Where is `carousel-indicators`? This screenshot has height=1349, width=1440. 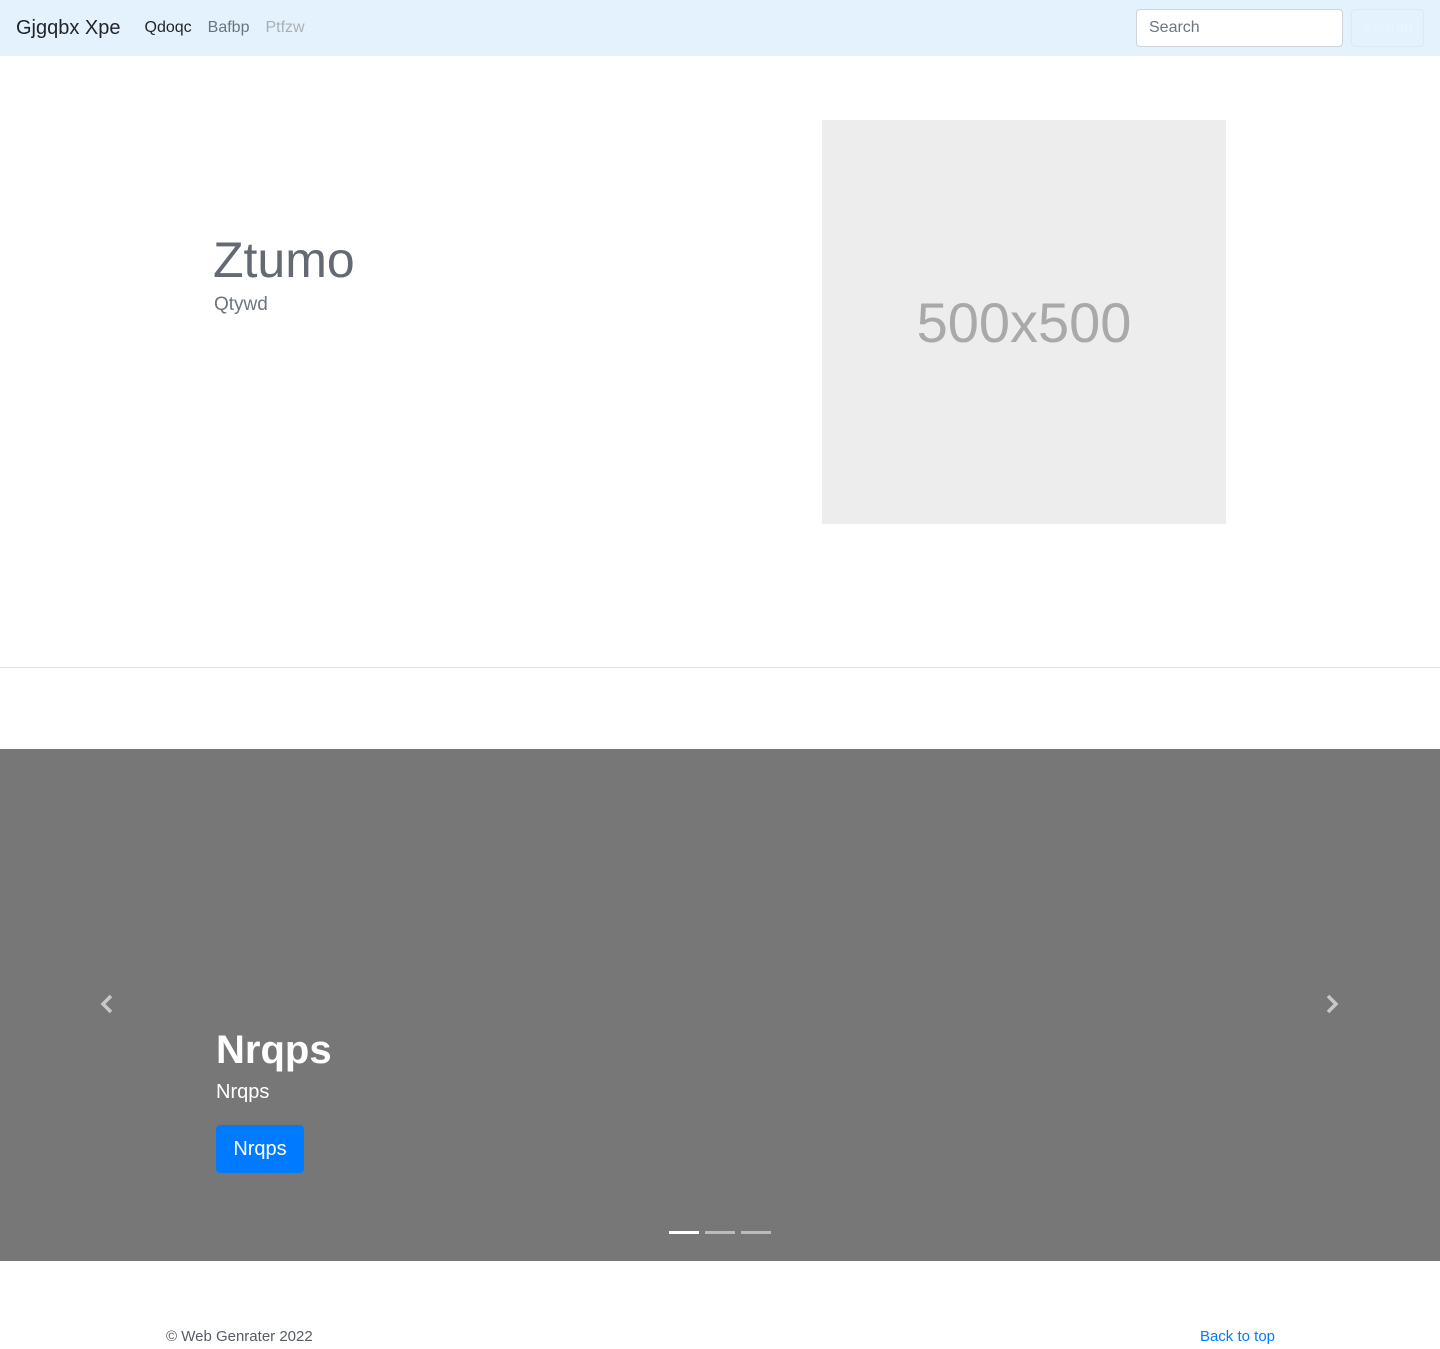 carousel-indicators is located at coordinates (720, 1232).